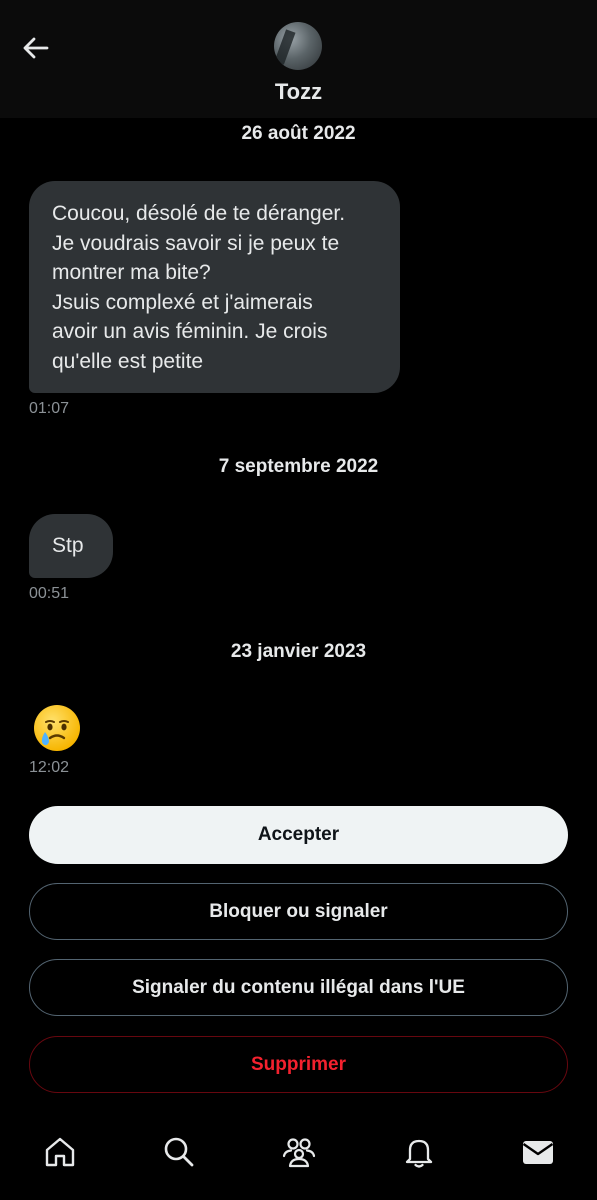 The height and width of the screenshot is (1200, 597). Describe the element at coordinates (298, 835) in the screenshot. I see `accept-button: Accepter` at that location.